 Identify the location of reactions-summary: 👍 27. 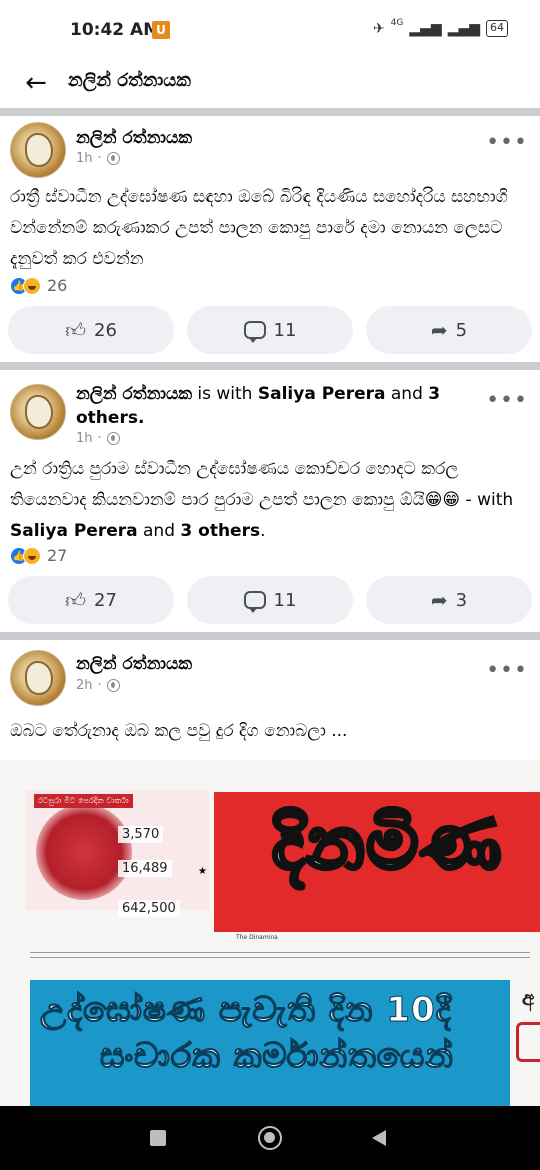
(38, 555).